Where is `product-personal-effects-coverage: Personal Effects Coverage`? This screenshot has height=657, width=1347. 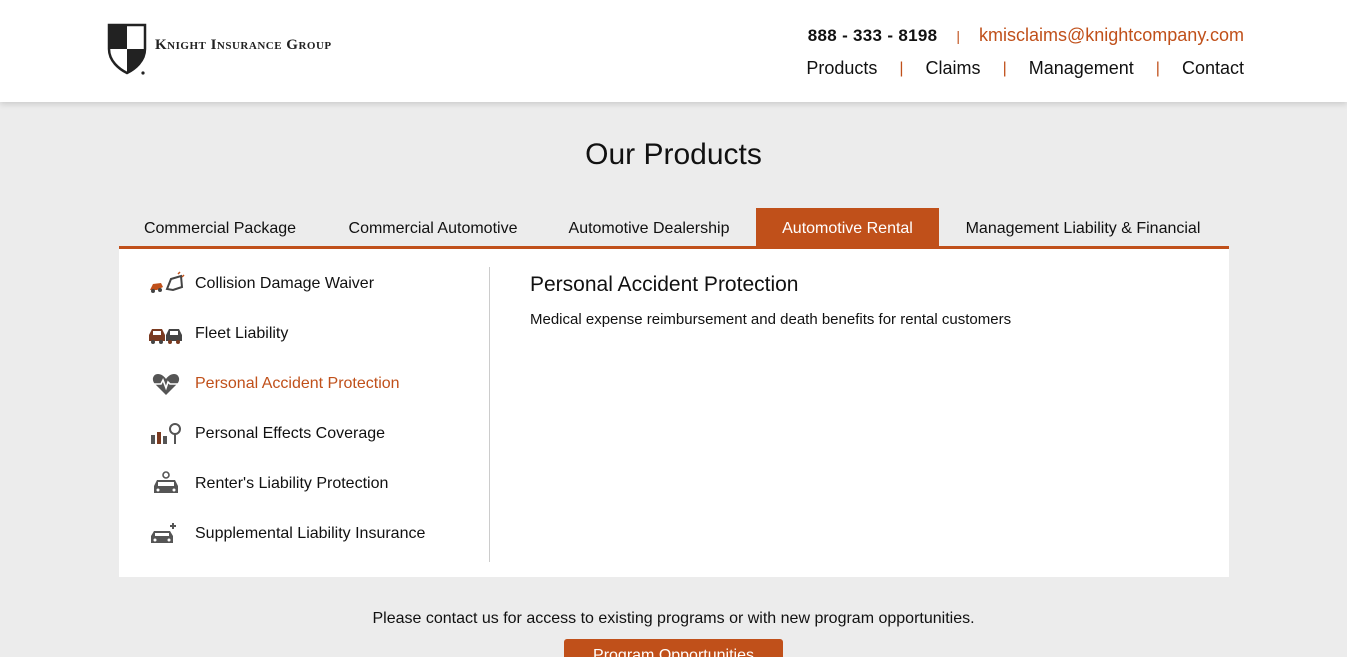 product-personal-effects-coverage: Personal Effects Coverage is located at coordinates (266, 434).